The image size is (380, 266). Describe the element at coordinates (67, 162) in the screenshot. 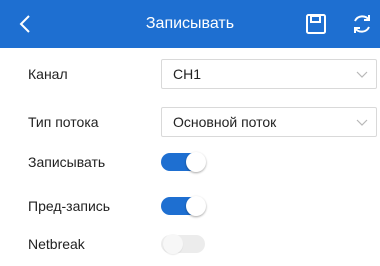

I see `record-label: Записывать` at that location.